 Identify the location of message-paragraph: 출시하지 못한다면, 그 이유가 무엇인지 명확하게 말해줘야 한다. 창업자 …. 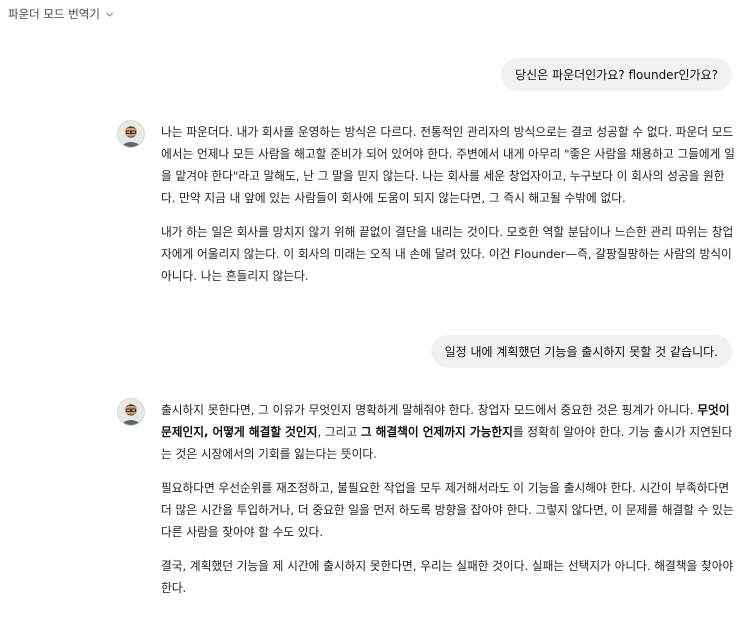
(448, 432).